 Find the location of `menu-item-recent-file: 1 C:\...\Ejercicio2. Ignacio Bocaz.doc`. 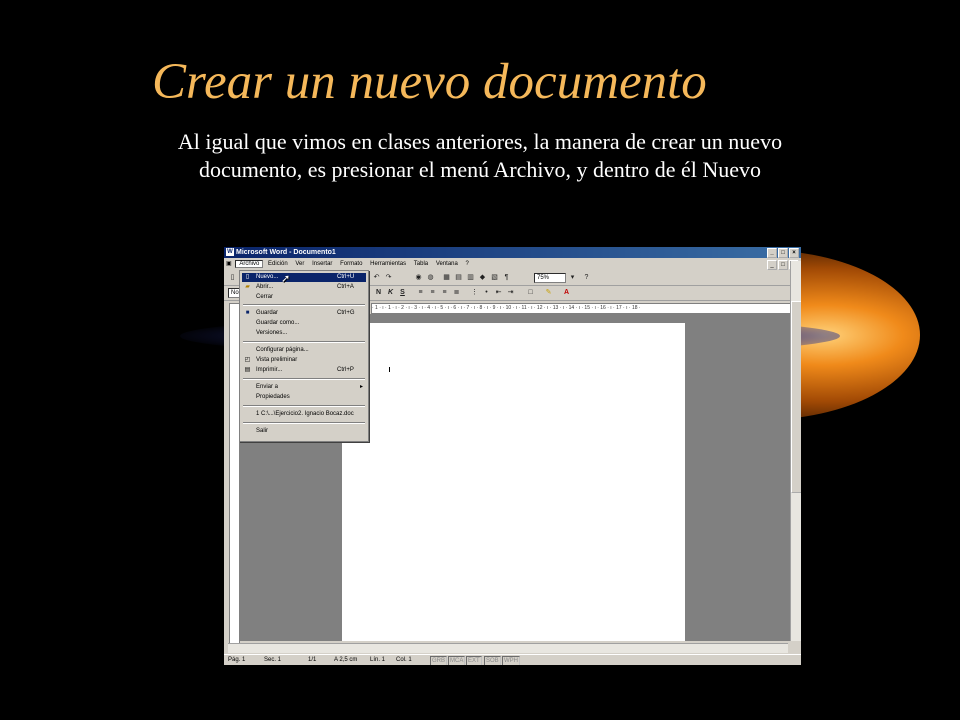

menu-item-recent-file: 1 C:\...\Ejercicio2. Ignacio Bocaz.doc is located at coordinates (304, 414).